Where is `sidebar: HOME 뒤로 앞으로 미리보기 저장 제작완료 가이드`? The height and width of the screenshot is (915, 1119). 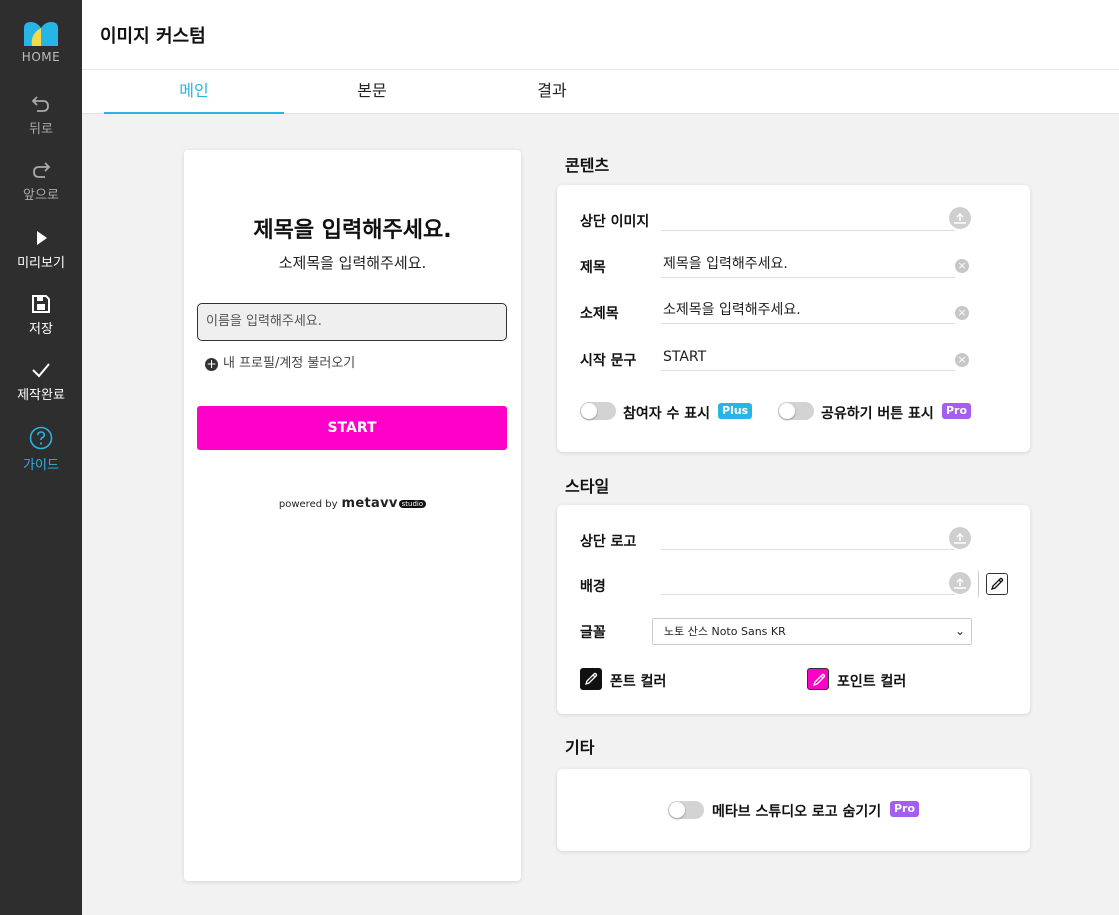
sidebar: HOME 뒤로 앞으로 미리보기 저장 제작완료 가이드 is located at coordinates (41, 457).